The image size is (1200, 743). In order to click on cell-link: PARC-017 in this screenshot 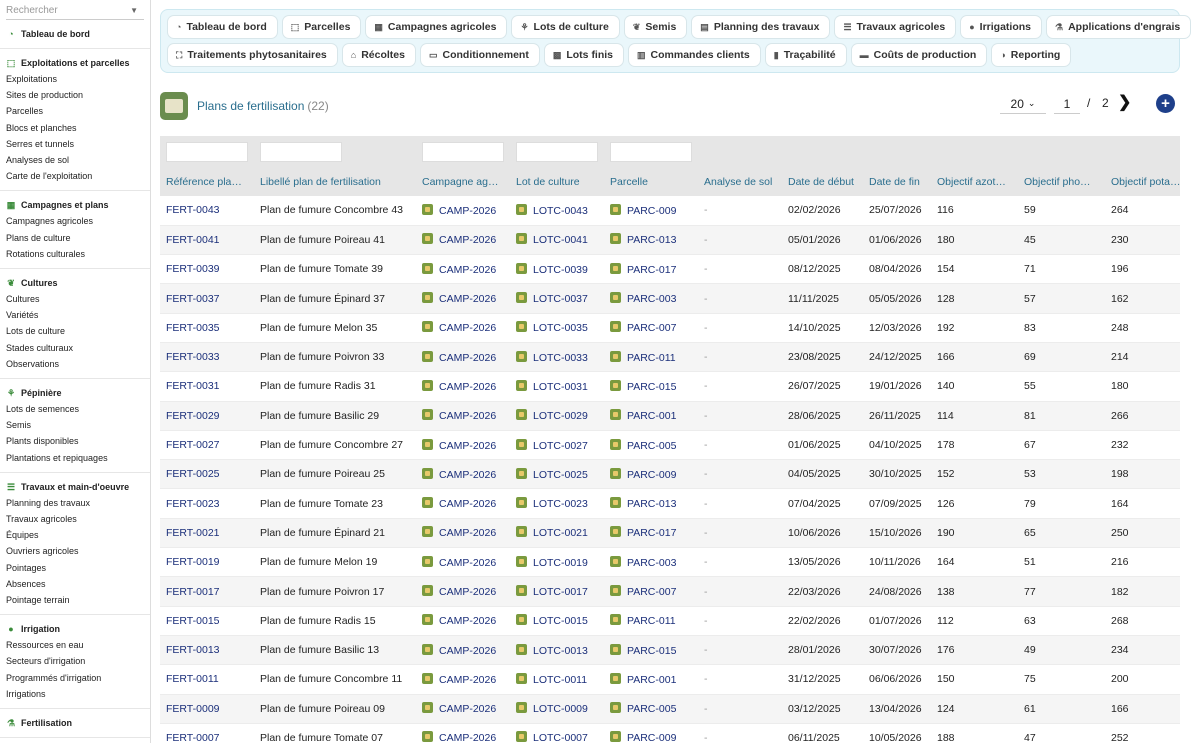, I will do `click(651, 533)`.